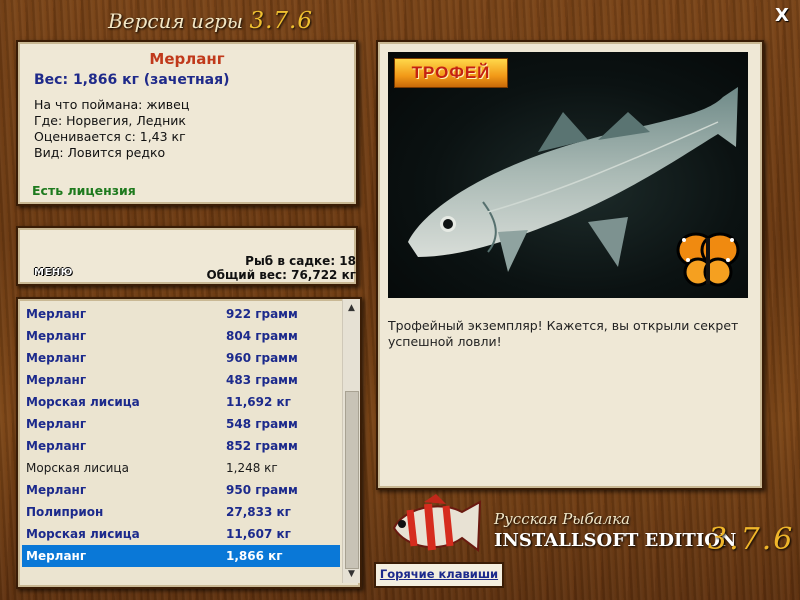 This screenshot has height=600, width=800. Describe the element at coordinates (281, 275) in the screenshot. I see `total-weight: Общий вес: 76,722 кг` at that location.